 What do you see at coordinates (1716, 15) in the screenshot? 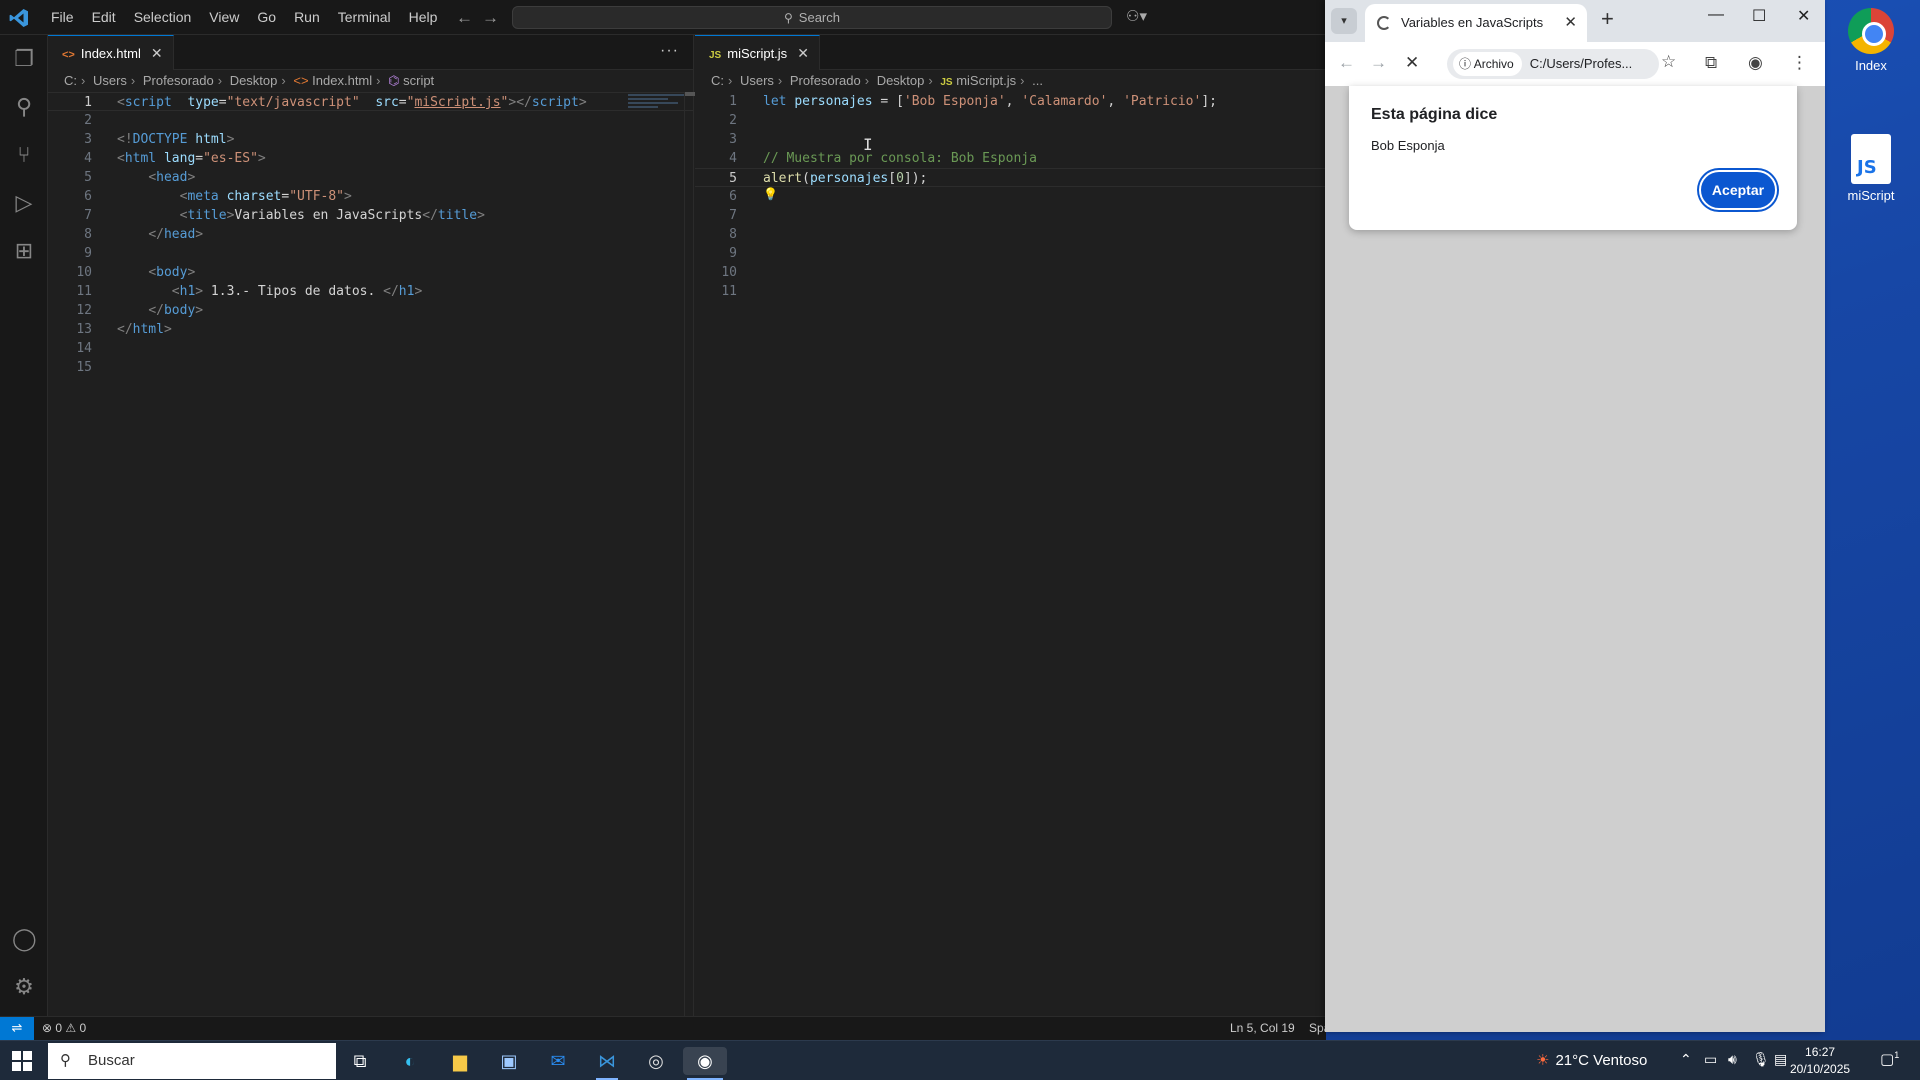
I see `minimize-icon: —` at bounding box center [1716, 15].